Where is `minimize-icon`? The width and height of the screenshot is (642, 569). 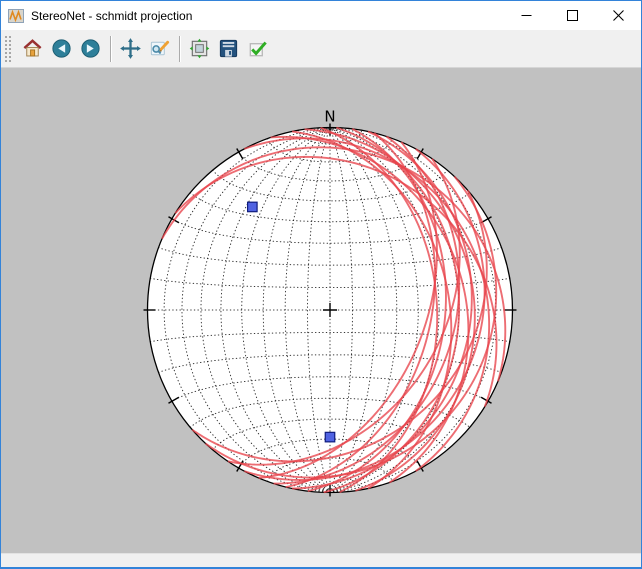 minimize-icon is located at coordinates (526, 15).